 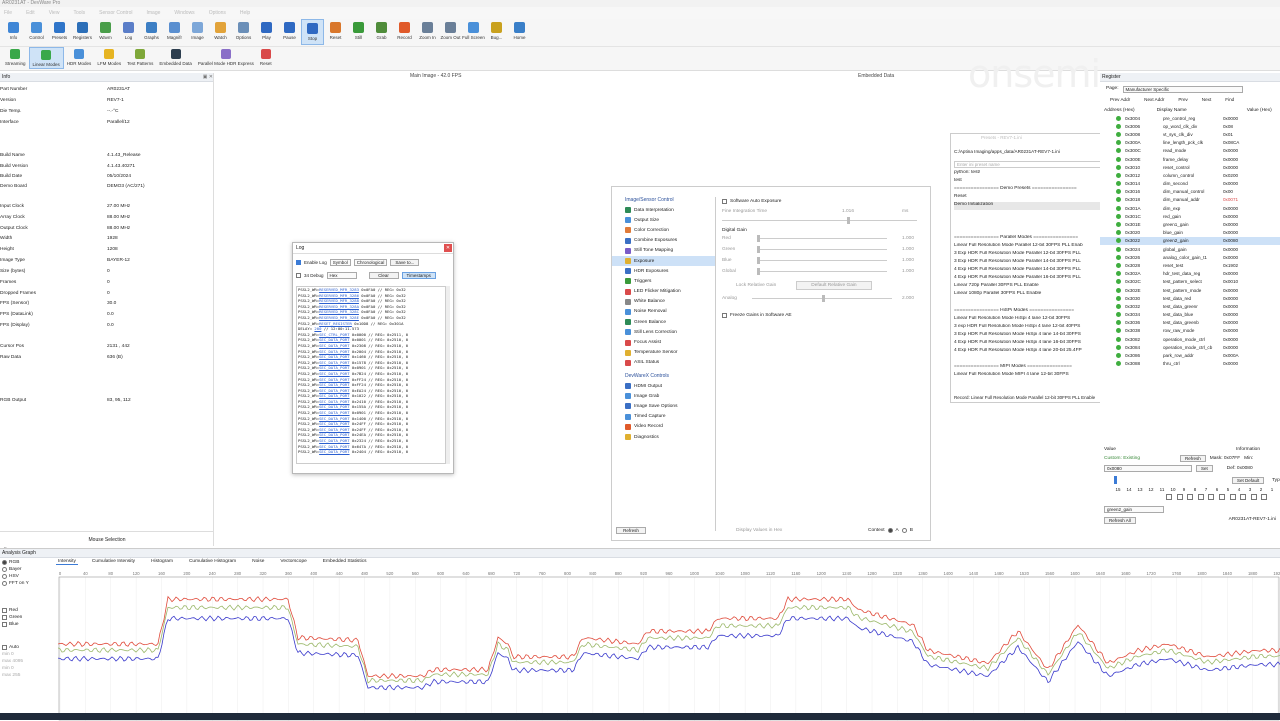 What do you see at coordinates (30, 13) in the screenshot?
I see `menu-item-edit: Edit` at bounding box center [30, 13].